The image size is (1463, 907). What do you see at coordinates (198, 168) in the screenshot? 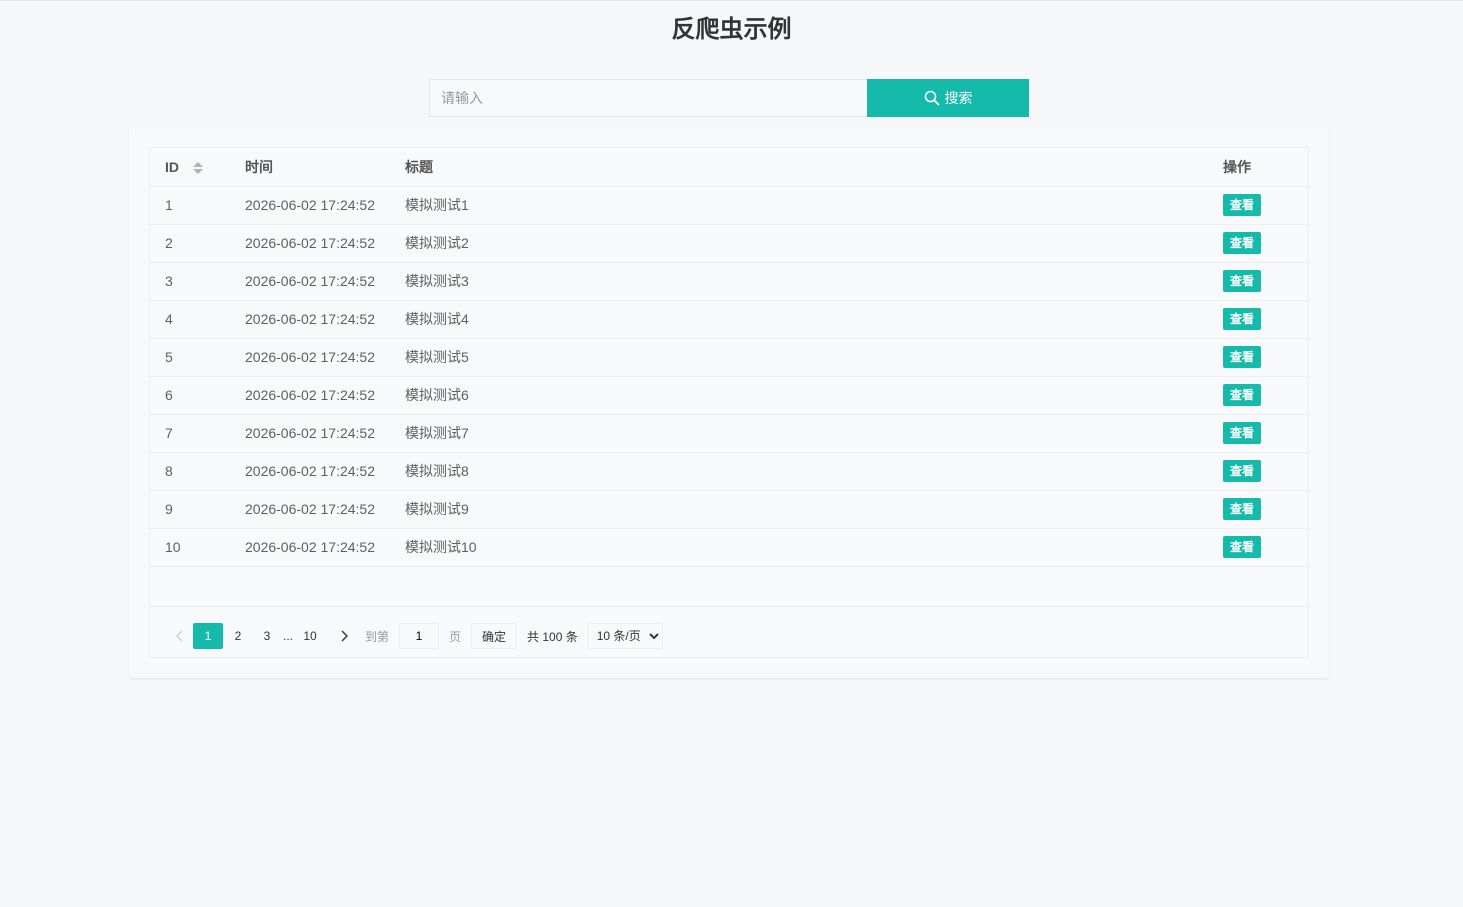
I see `sort-icon` at bounding box center [198, 168].